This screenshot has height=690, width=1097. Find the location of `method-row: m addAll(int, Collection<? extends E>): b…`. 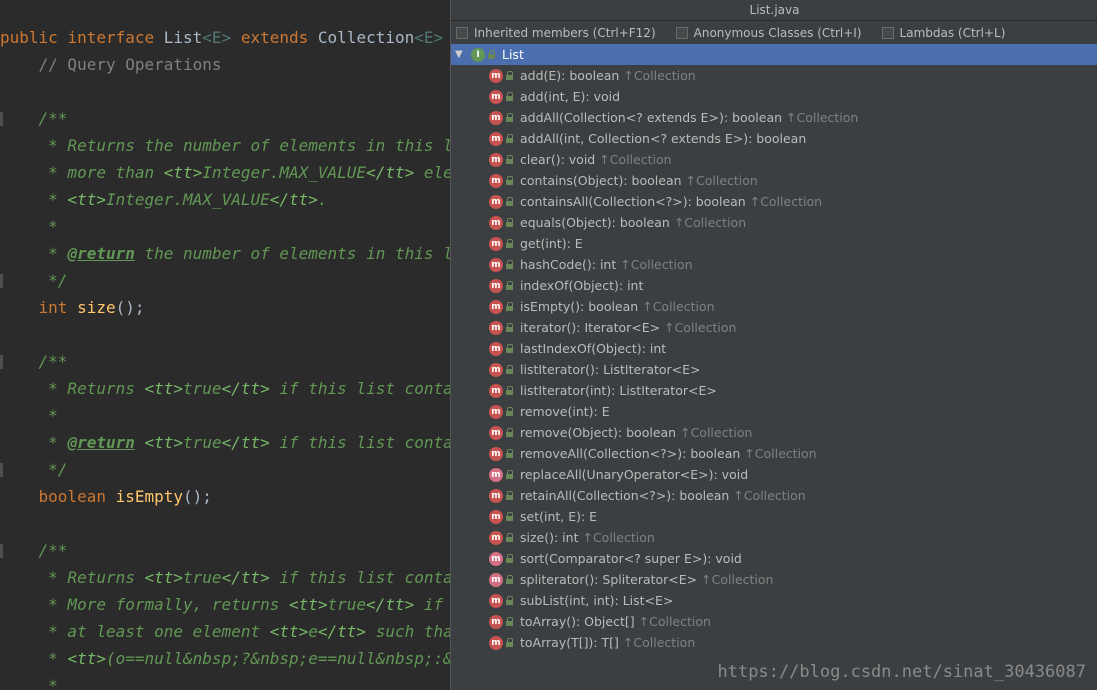

method-row: m addAll(int, Collection<? extends E>): b… is located at coordinates (774, 138).